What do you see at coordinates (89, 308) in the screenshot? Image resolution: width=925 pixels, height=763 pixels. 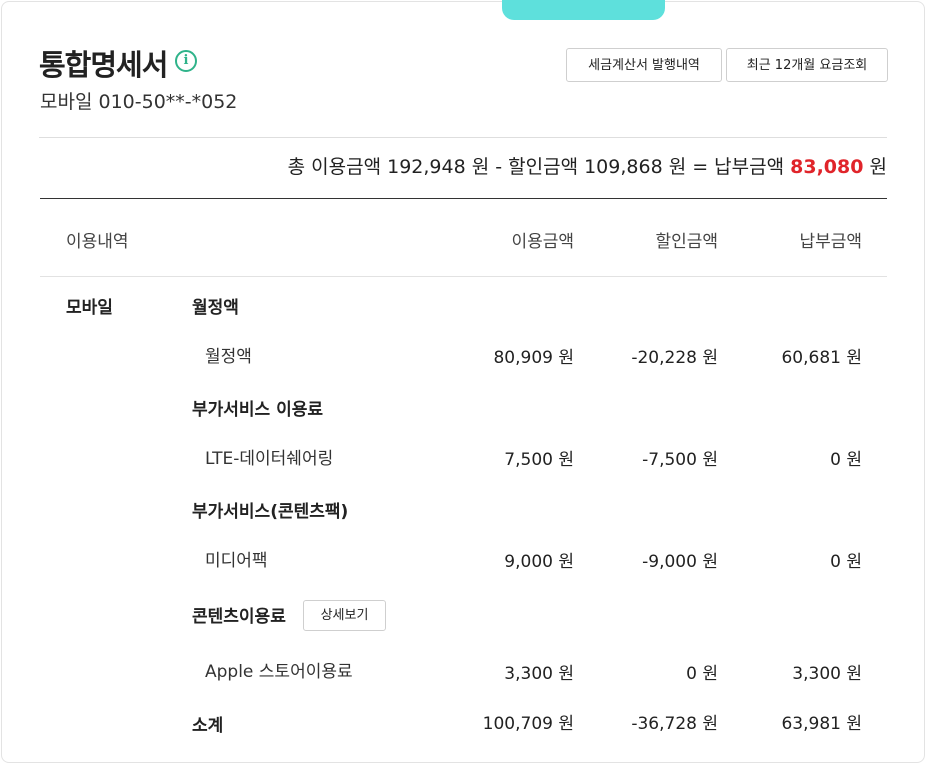 I see `category-label: 모바일` at bounding box center [89, 308].